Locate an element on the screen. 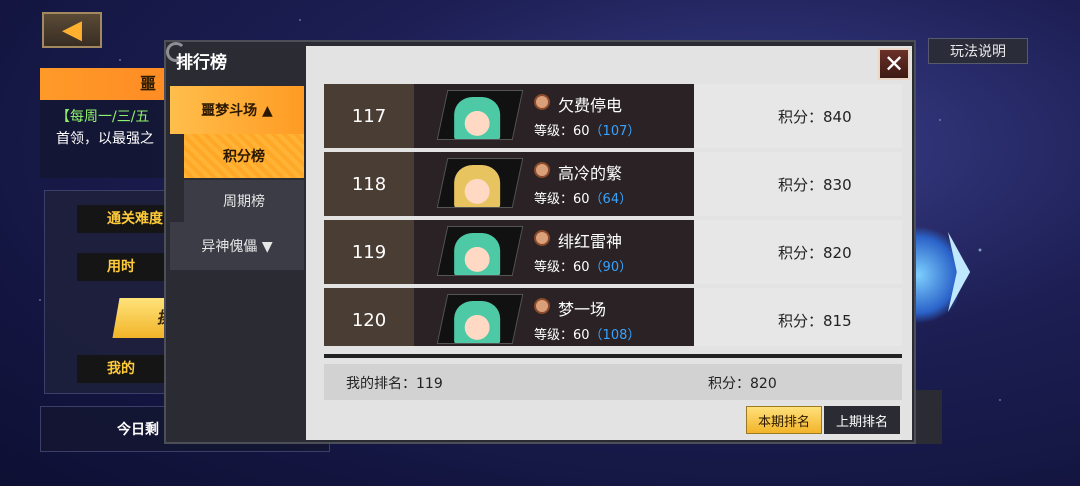 The width and height of the screenshot is (1080, 486). rank-number: 117 is located at coordinates (369, 116).